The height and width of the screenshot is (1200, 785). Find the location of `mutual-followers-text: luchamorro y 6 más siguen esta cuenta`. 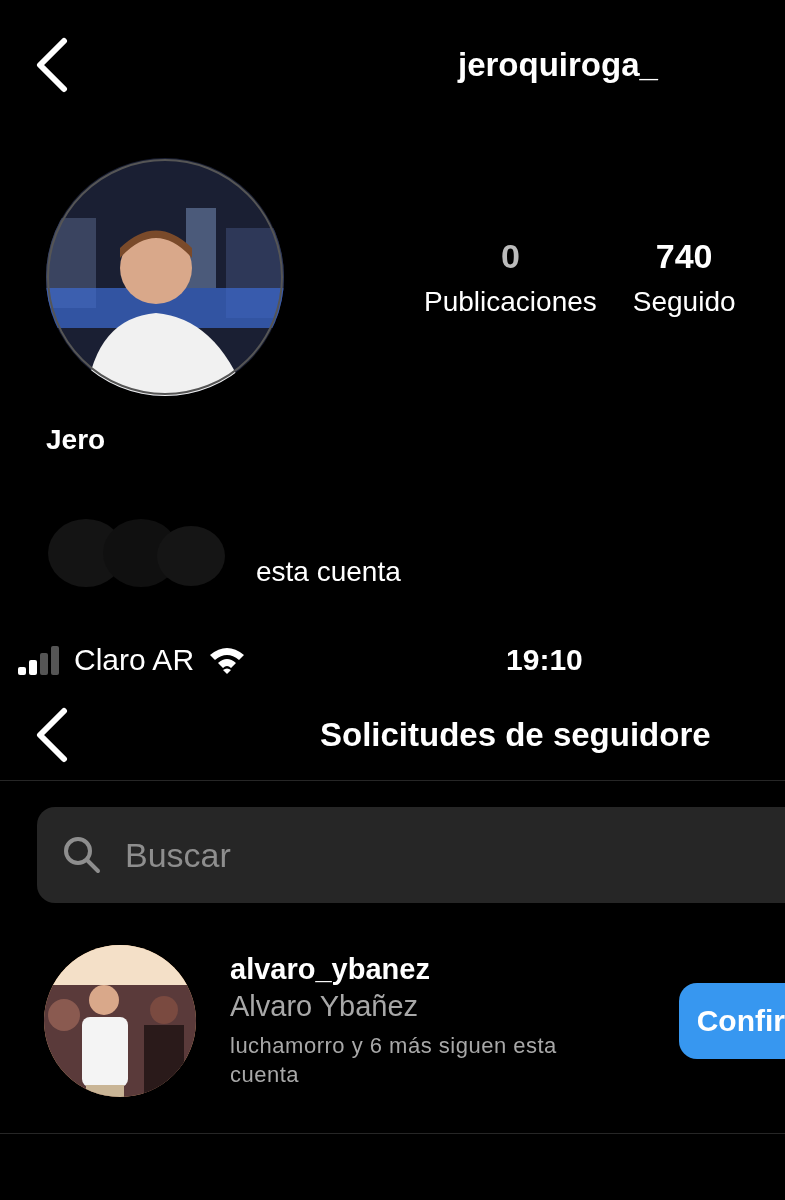

mutual-followers-text: luchamorro y 6 más siguen esta cuenta is located at coordinates (394, 1060).